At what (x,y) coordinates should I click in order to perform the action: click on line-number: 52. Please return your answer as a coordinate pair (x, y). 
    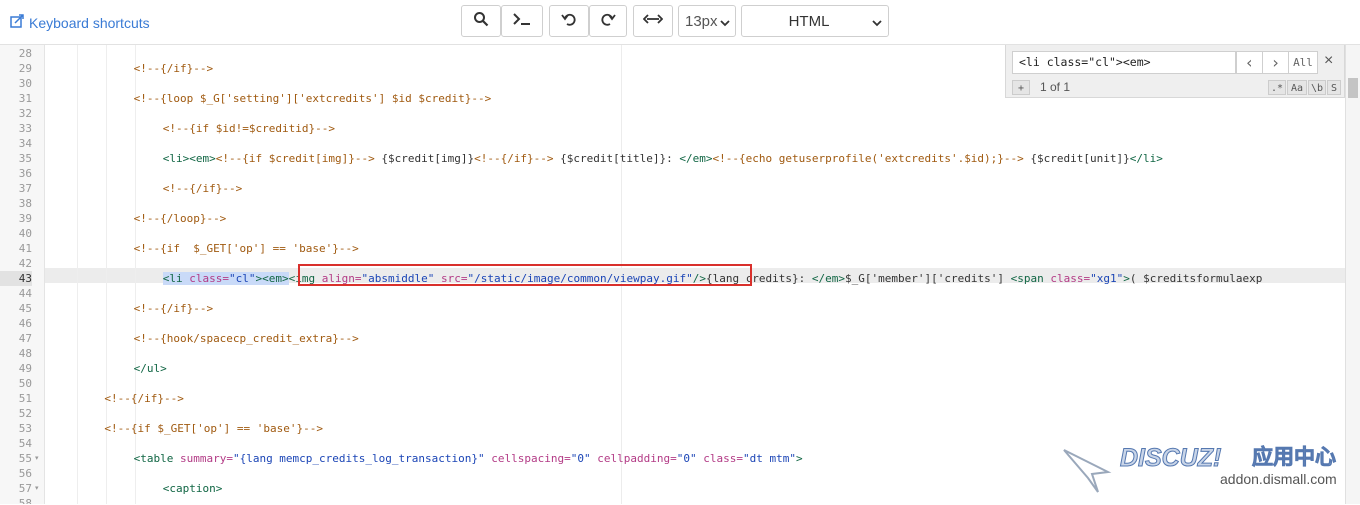
    Looking at the image, I should click on (25, 413).